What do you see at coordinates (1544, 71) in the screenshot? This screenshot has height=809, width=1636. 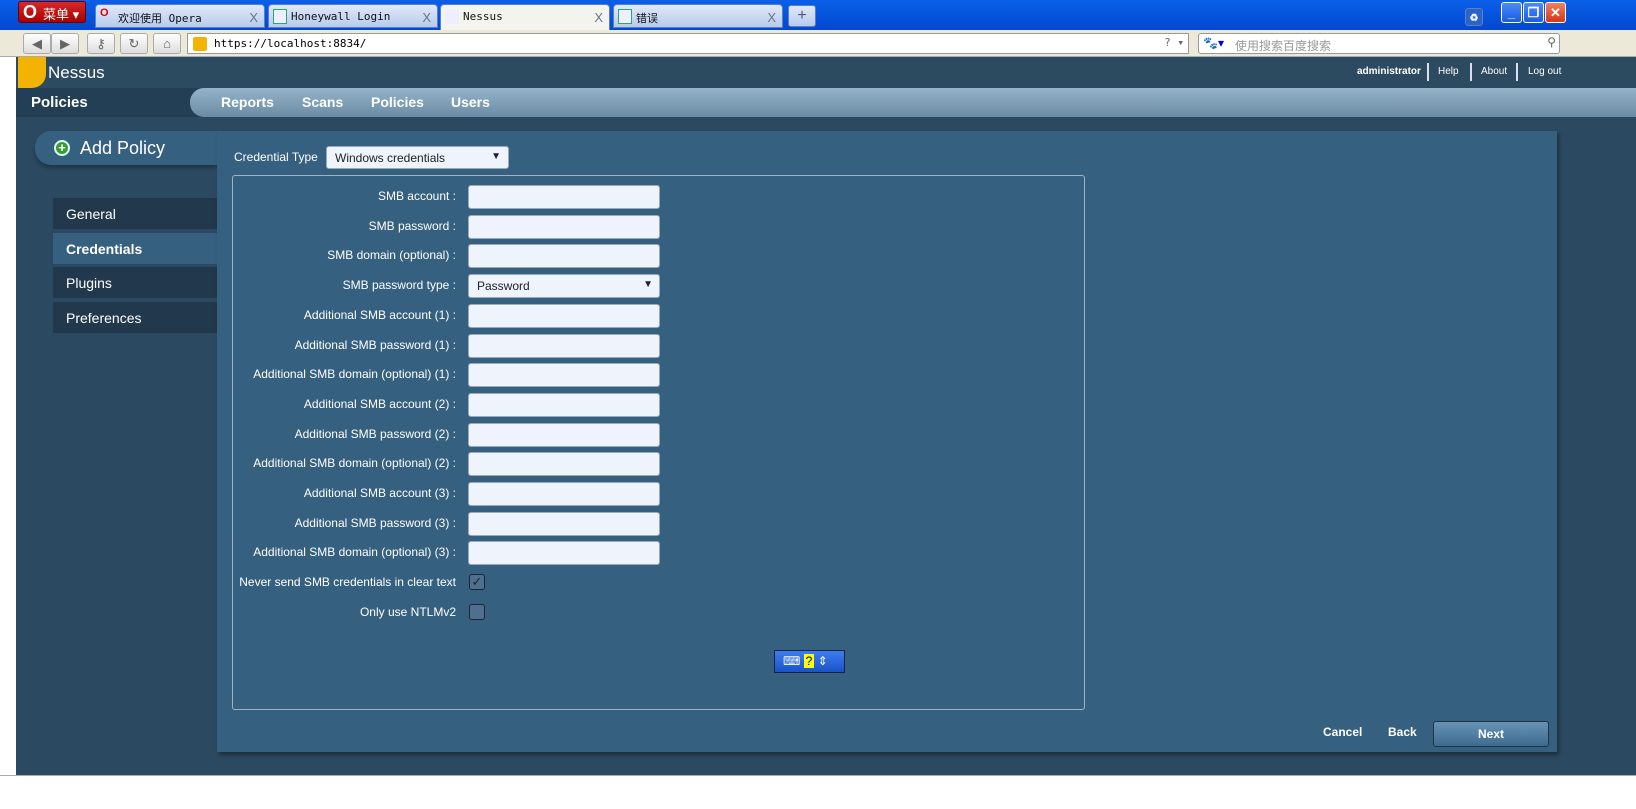 I see `logout-link: Log out` at bounding box center [1544, 71].